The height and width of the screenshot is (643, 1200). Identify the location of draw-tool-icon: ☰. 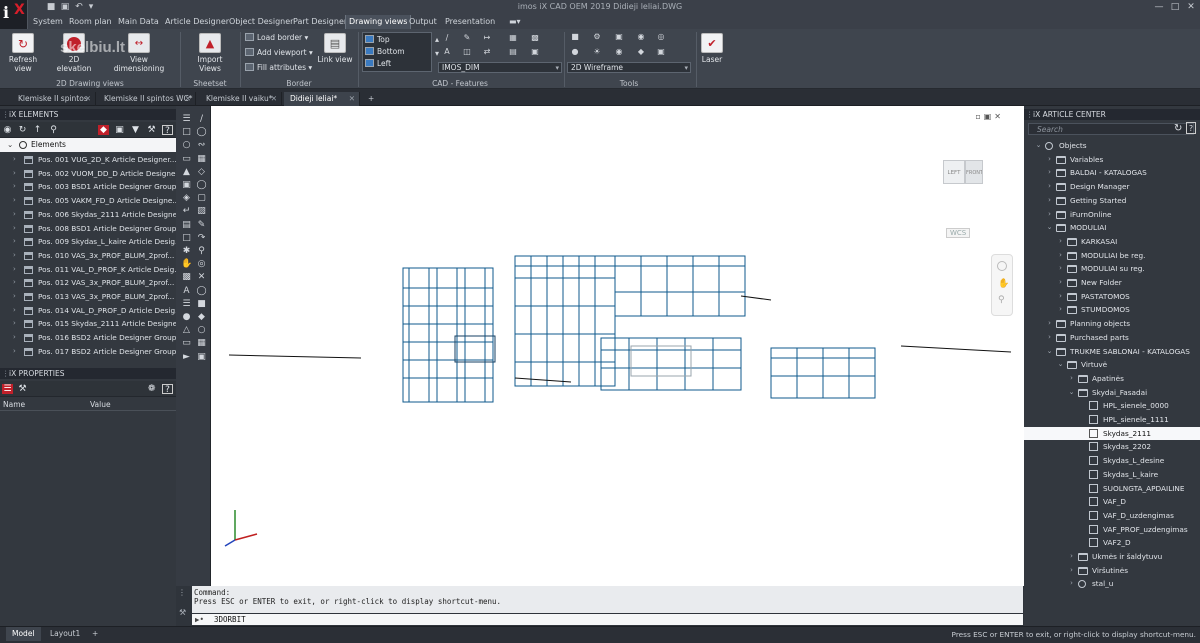
(186, 304).